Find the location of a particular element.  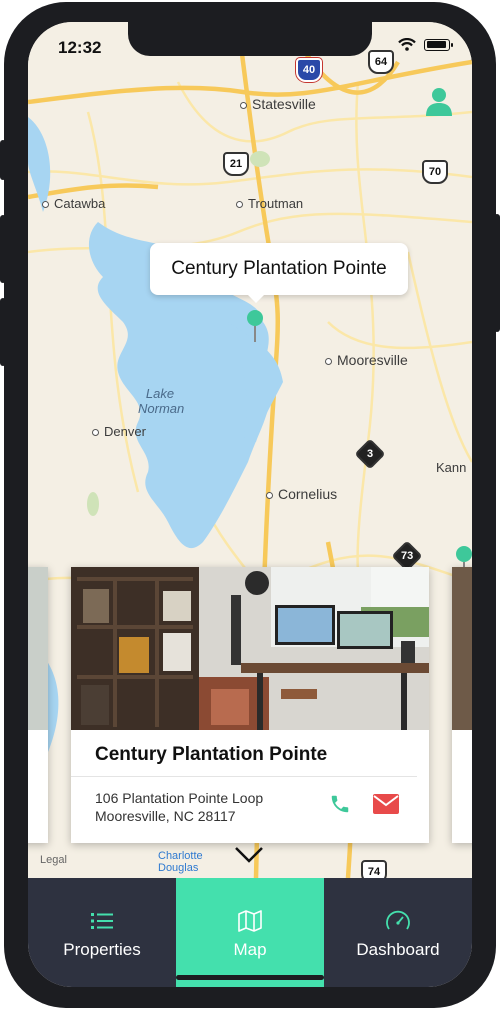

property-card-next is located at coordinates (462, 705).